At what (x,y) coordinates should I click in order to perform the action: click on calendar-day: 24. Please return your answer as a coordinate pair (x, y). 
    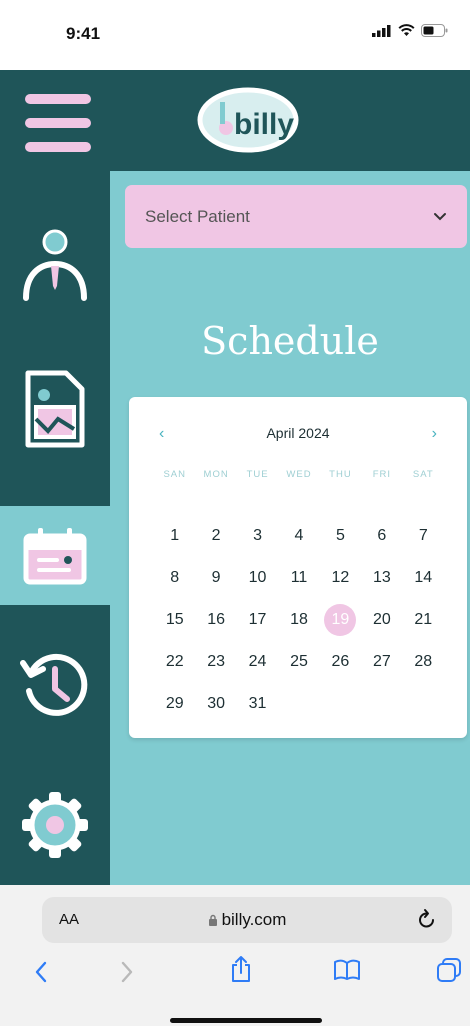
    Looking at the image, I should click on (257, 662).